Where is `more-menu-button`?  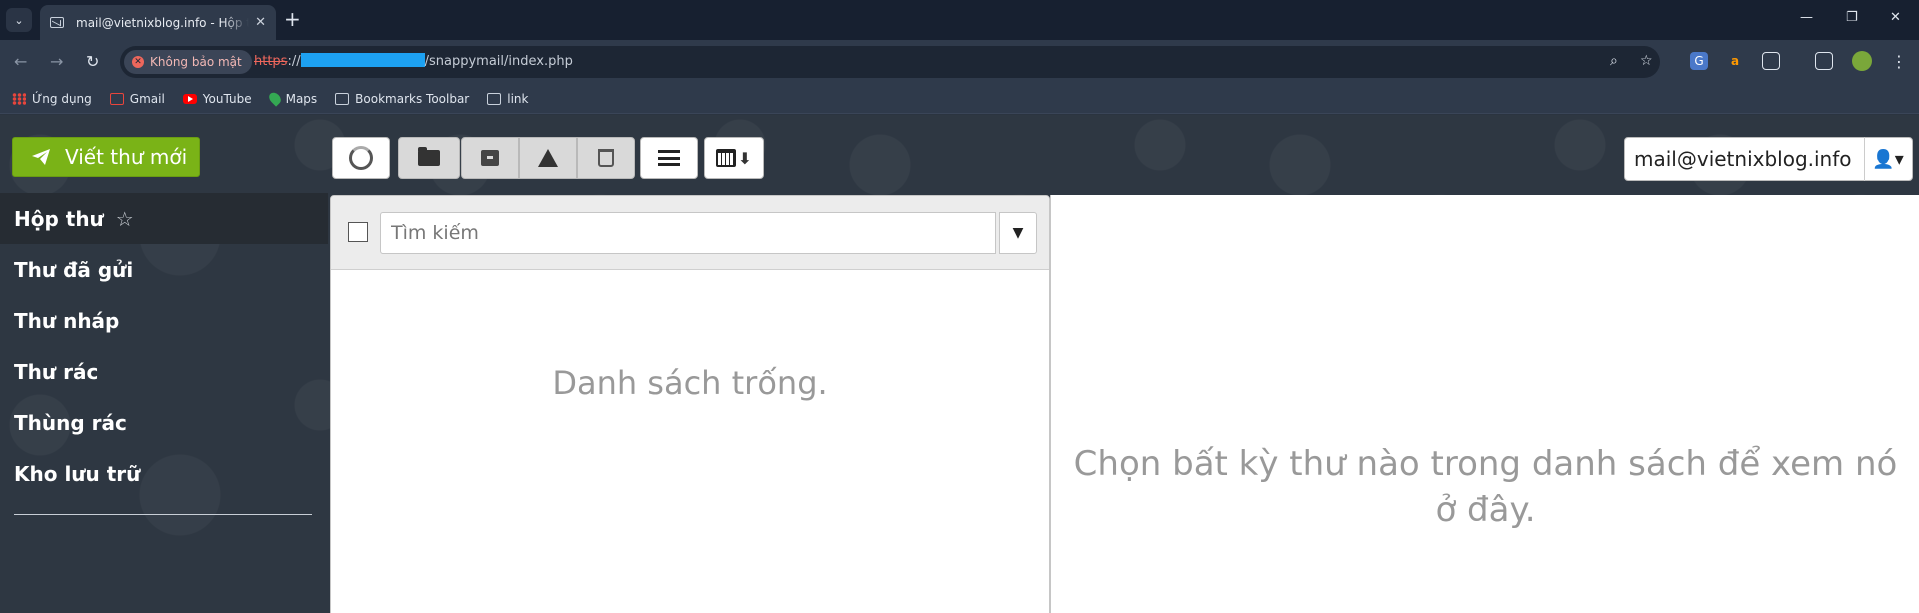 more-menu-button is located at coordinates (669, 158).